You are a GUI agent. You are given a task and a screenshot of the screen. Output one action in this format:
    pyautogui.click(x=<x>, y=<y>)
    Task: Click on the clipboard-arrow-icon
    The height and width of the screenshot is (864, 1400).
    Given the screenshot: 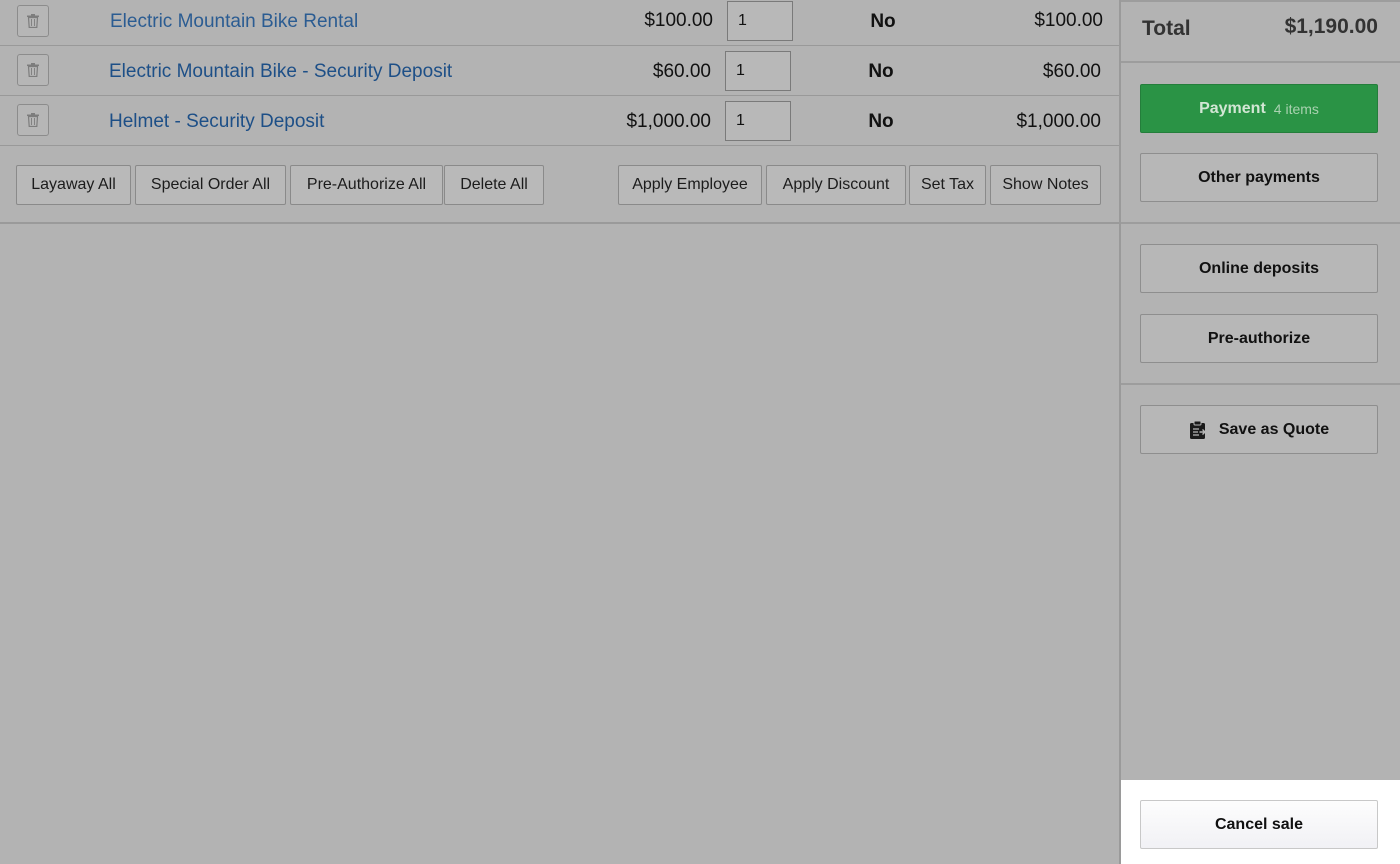 What is the action you would take?
    pyautogui.click(x=1197, y=429)
    